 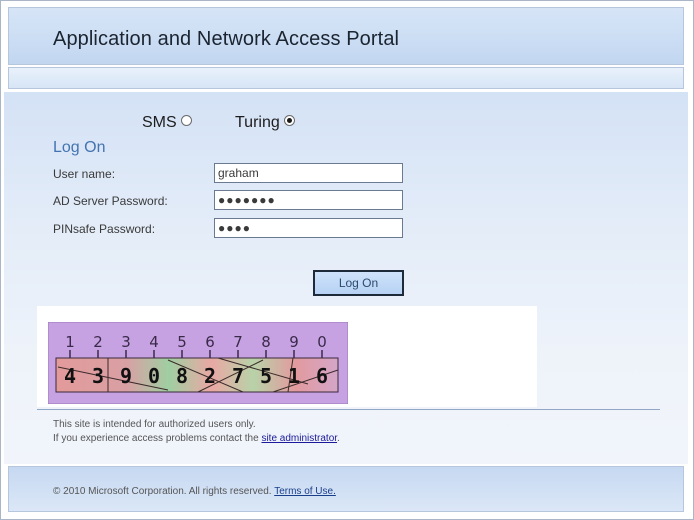 What do you see at coordinates (308, 173) in the screenshot?
I see `username-input: graham` at bounding box center [308, 173].